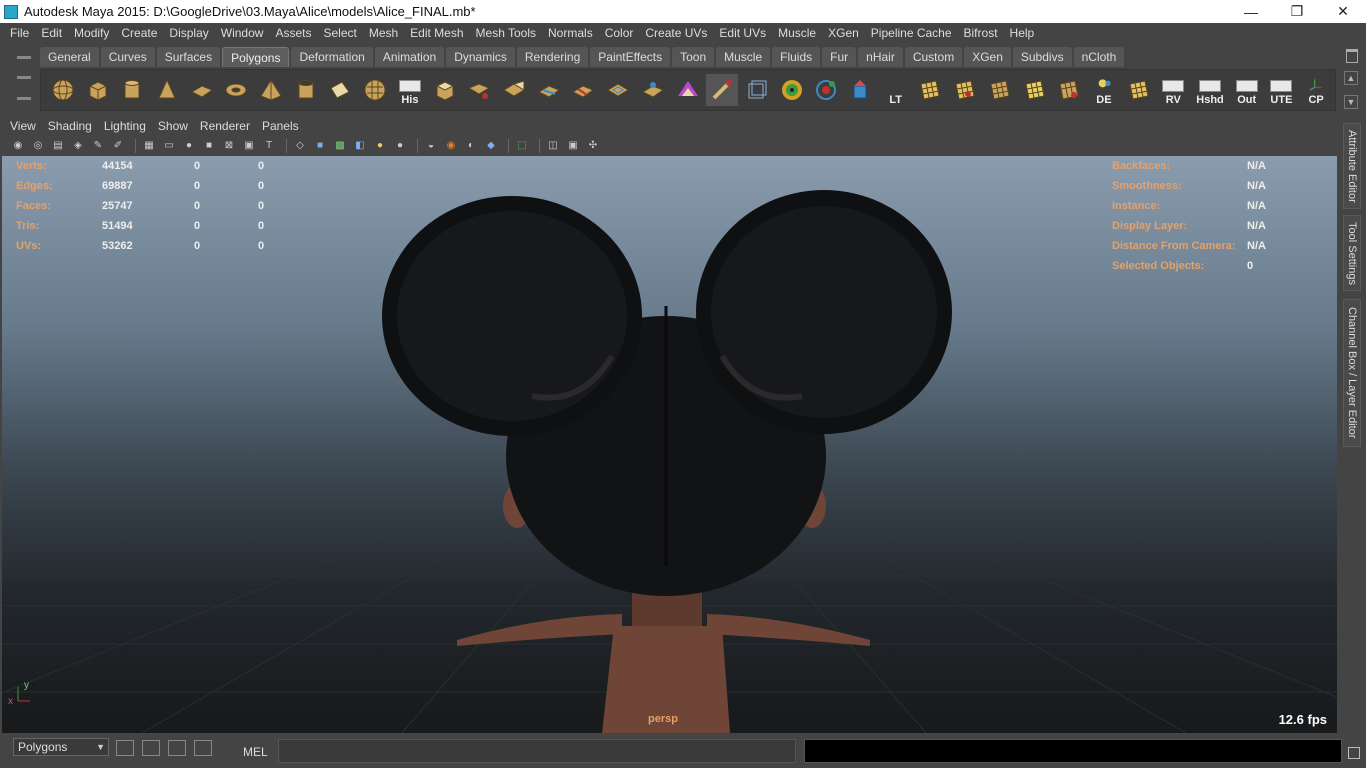 The height and width of the screenshot is (768, 1366). Describe the element at coordinates (1247, 90) in the screenshot. I see `out-button: Out` at that location.